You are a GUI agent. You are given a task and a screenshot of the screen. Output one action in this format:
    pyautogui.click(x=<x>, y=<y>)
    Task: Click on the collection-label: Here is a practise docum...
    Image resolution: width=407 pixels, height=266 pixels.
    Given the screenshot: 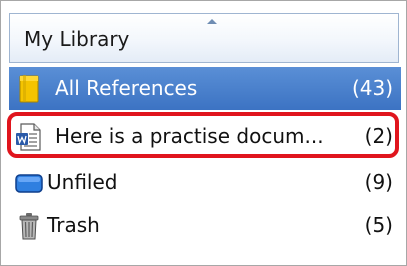 What is the action you would take?
    pyautogui.click(x=189, y=136)
    